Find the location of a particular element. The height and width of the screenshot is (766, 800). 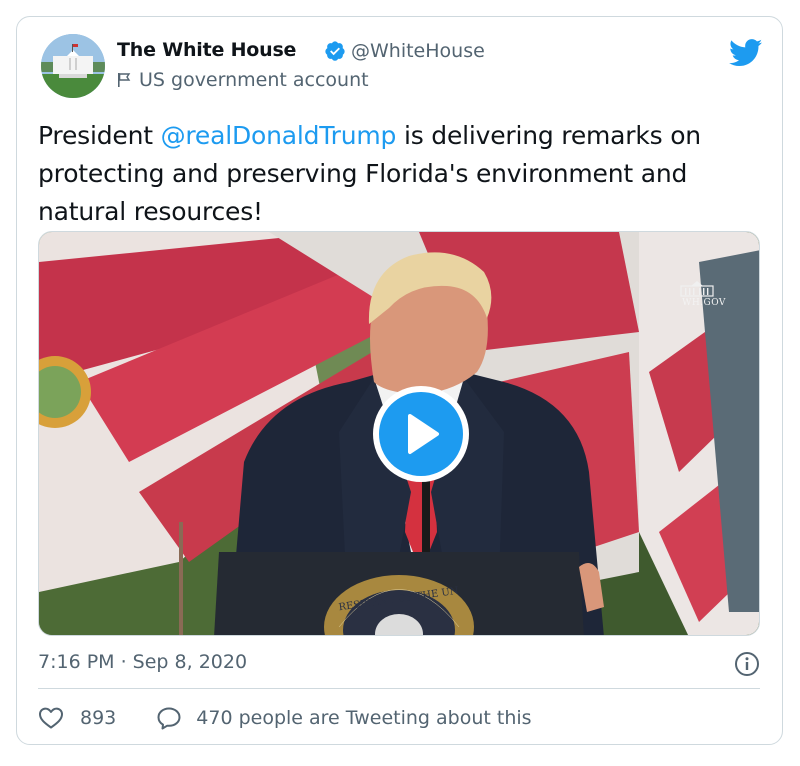

tweet-text-before: President is located at coordinates (99, 135).